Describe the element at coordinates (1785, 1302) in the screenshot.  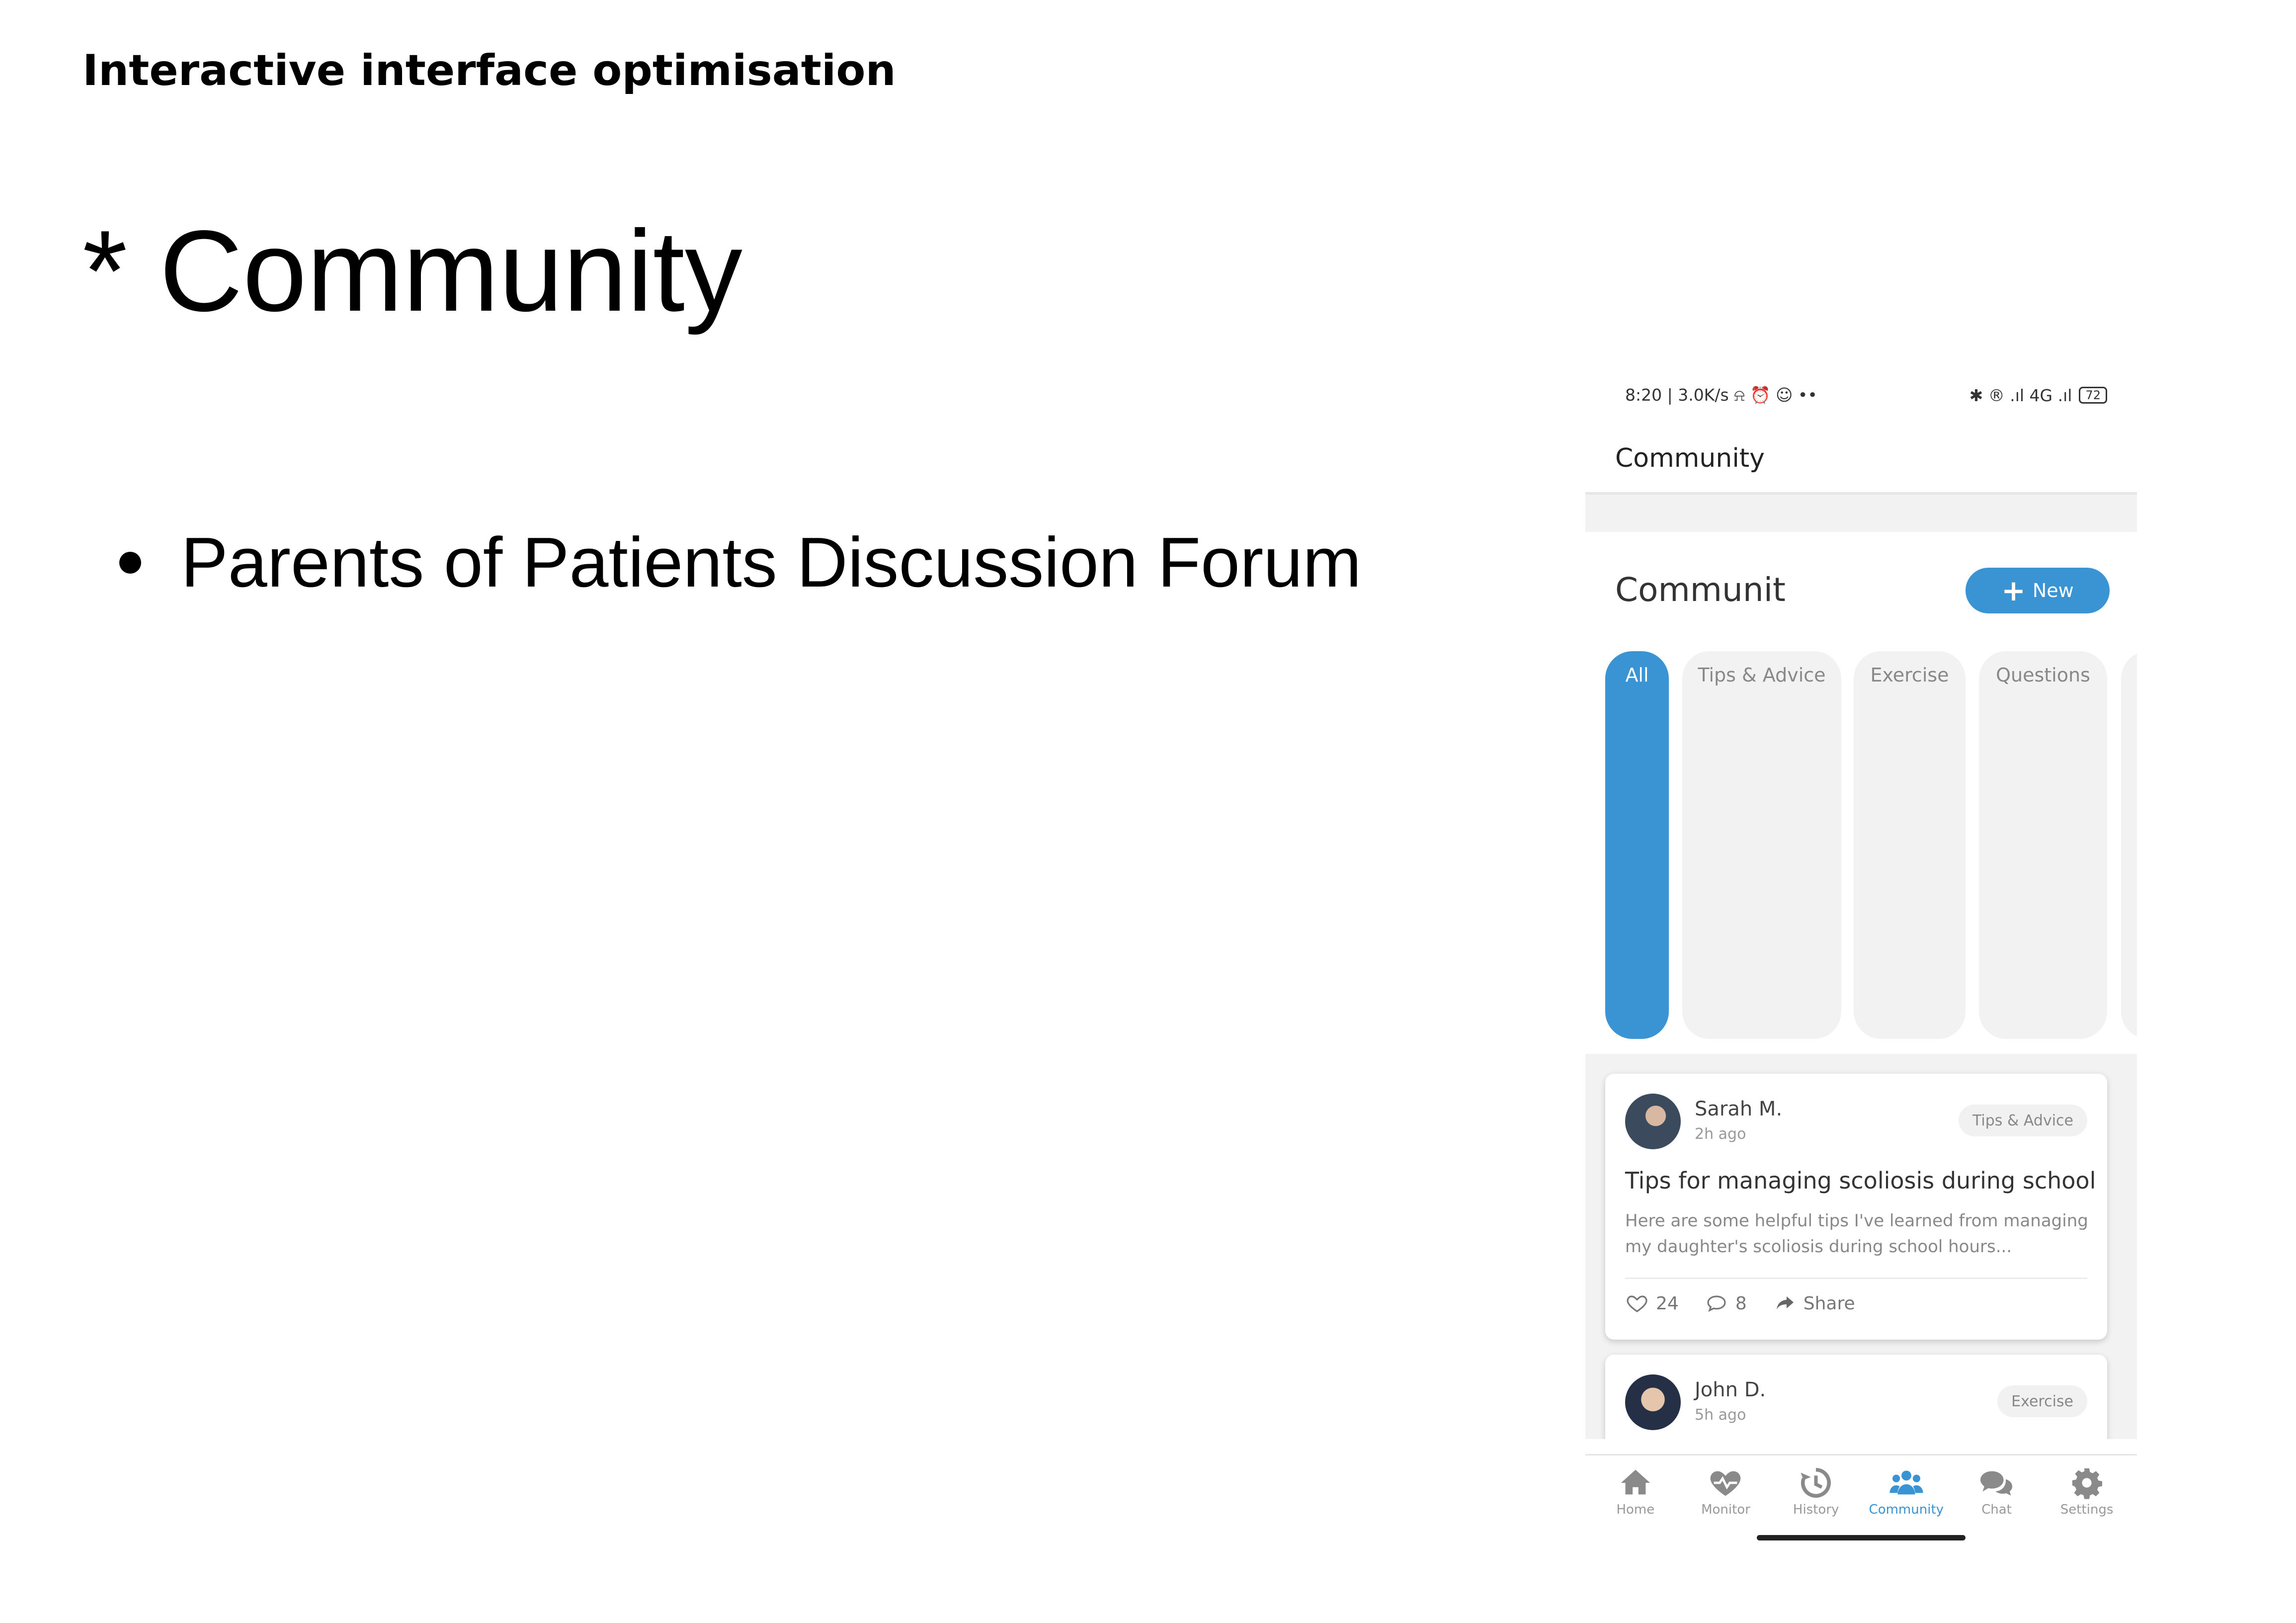
I see `share-icon` at that location.